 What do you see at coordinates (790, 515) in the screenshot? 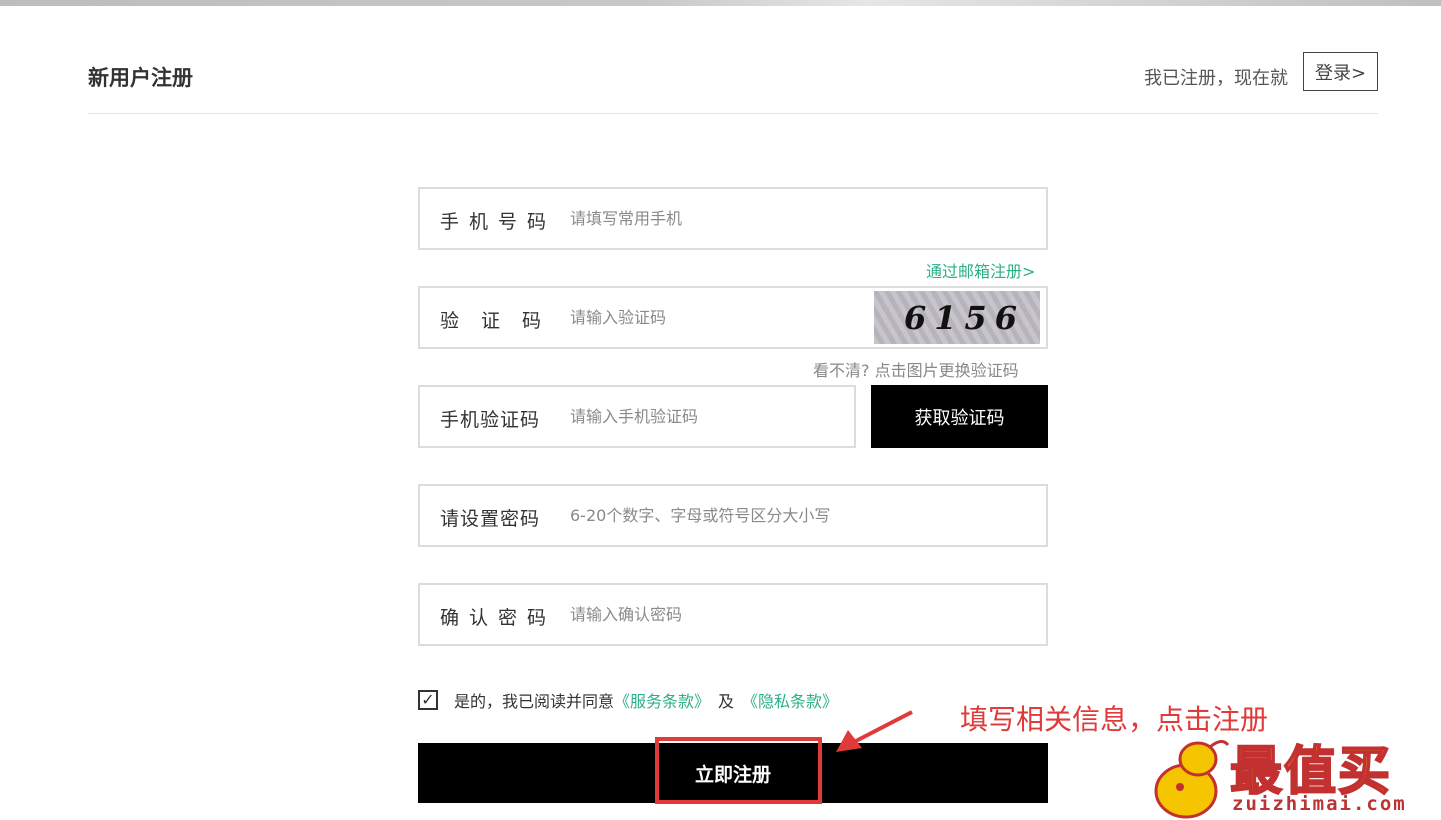
I see `password-input` at bounding box center [790, 515].